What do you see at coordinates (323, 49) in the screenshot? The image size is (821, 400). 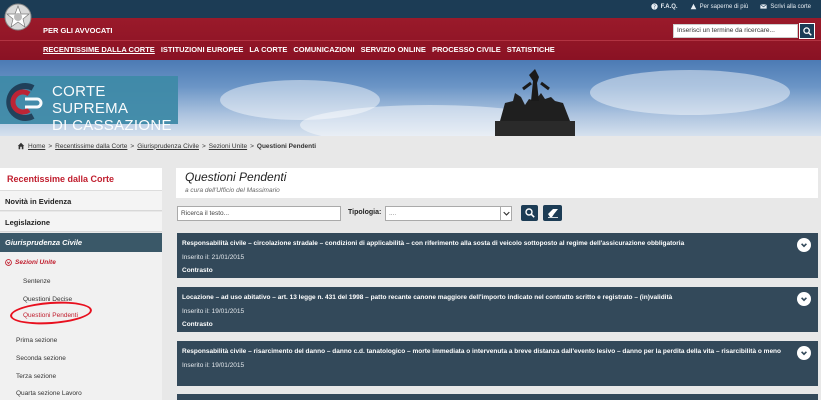 I see `nav-comunicazioni: COMUNICAZIONI` at bounding box center [323, 49].